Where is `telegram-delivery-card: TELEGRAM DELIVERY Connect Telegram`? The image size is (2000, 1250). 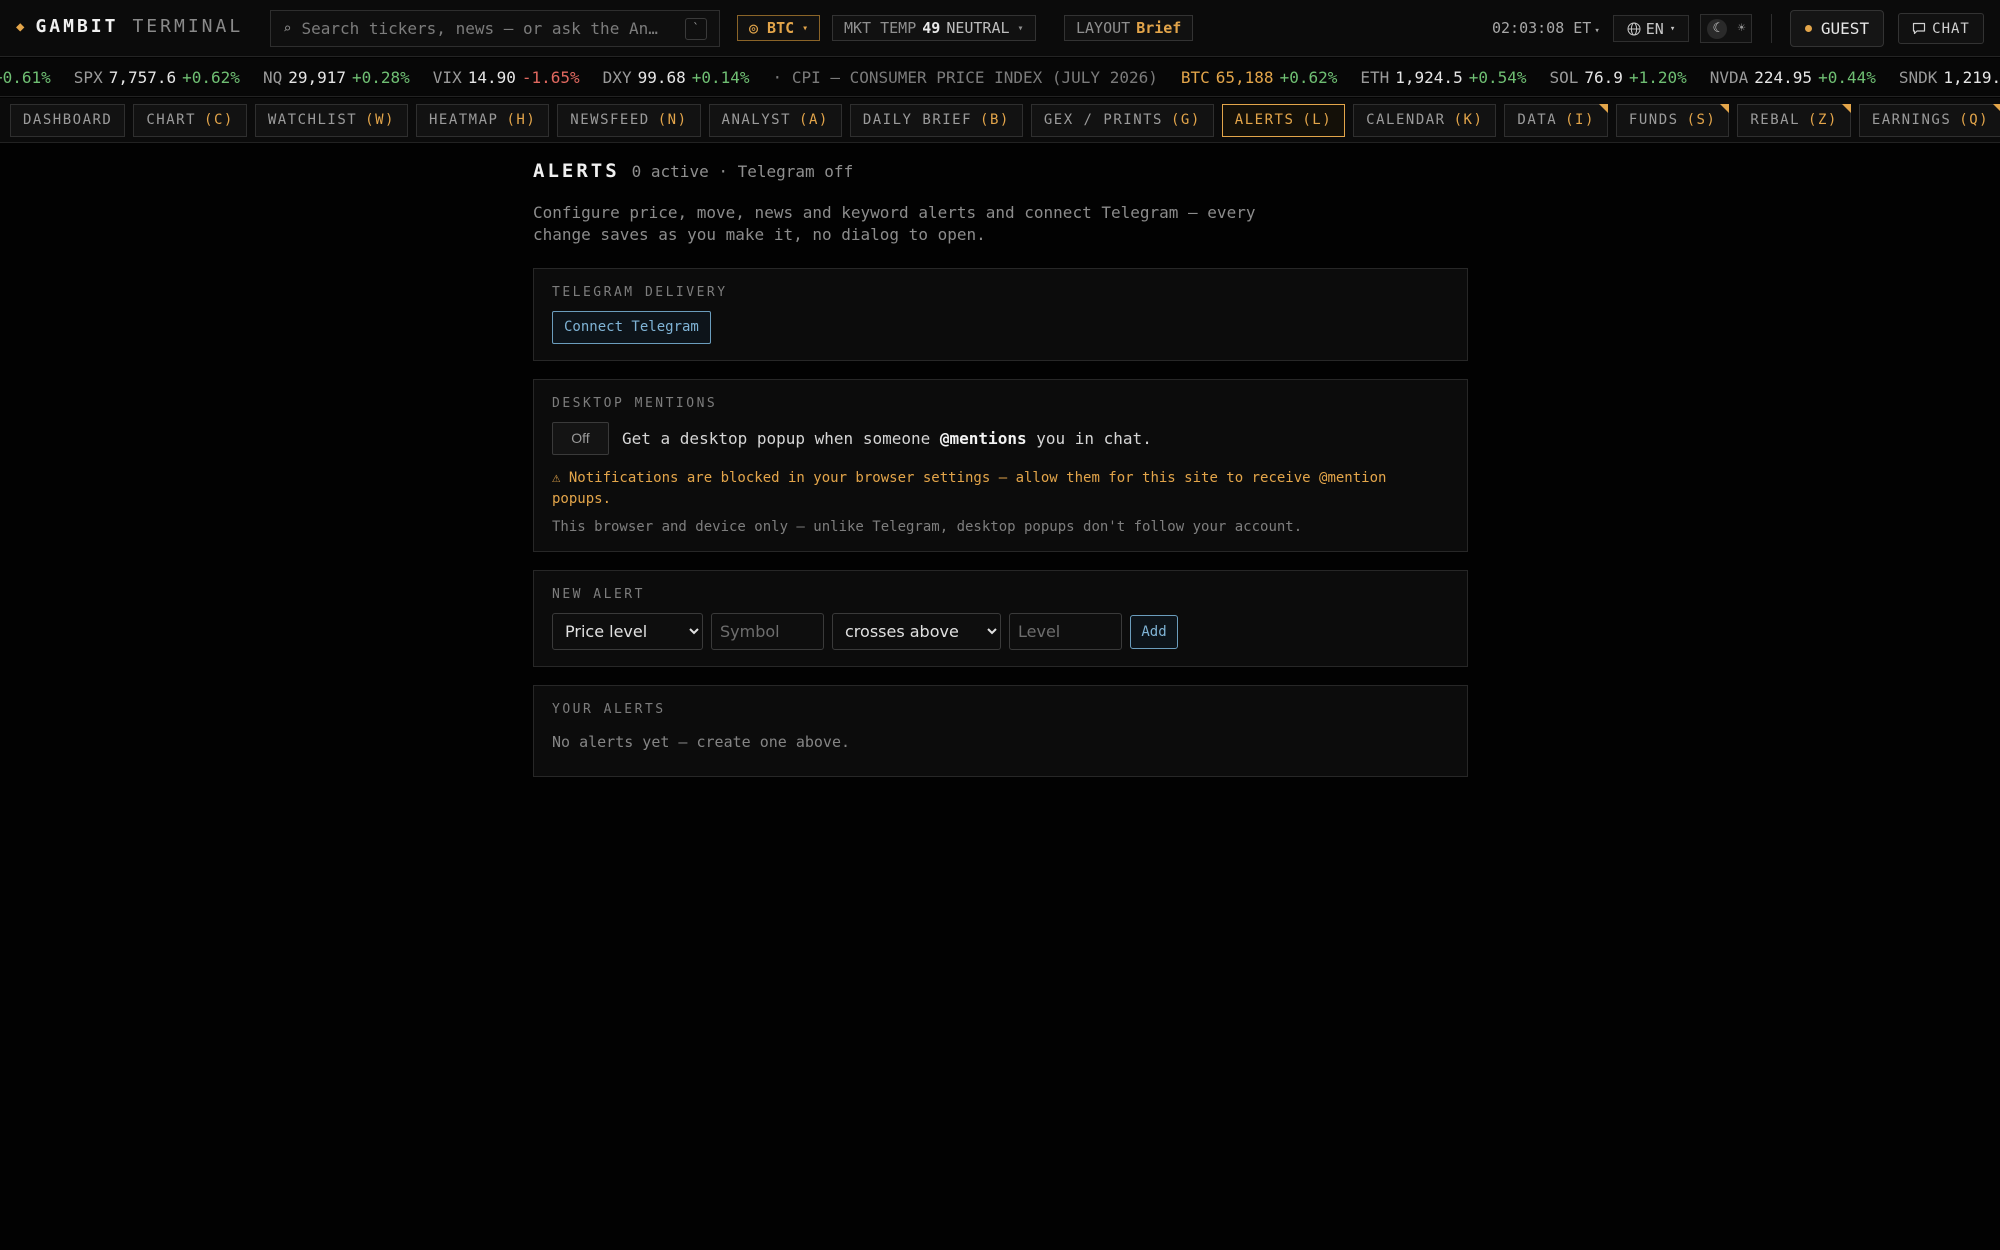
telegram-delivery-card: TELEGRAM DELIVERY Connect Telegram is located at coordinates (1000, 314).